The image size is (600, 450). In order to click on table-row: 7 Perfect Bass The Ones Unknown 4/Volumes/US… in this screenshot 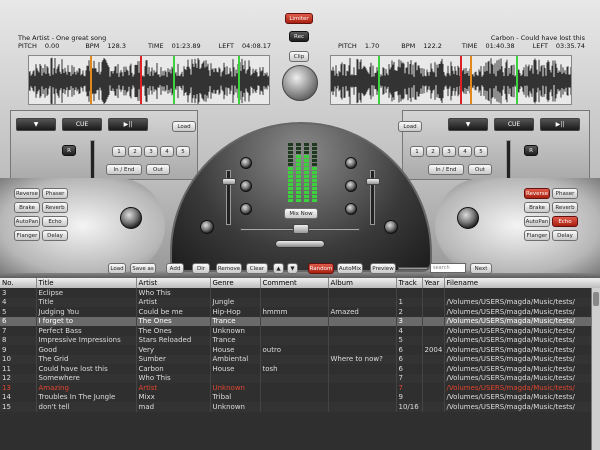, I will do `click(300, 331)`.